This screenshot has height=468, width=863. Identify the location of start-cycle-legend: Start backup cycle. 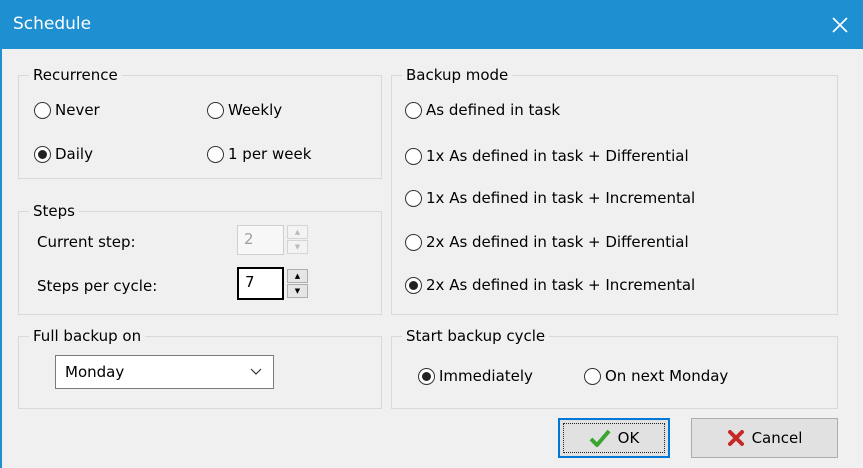
(476, 336).